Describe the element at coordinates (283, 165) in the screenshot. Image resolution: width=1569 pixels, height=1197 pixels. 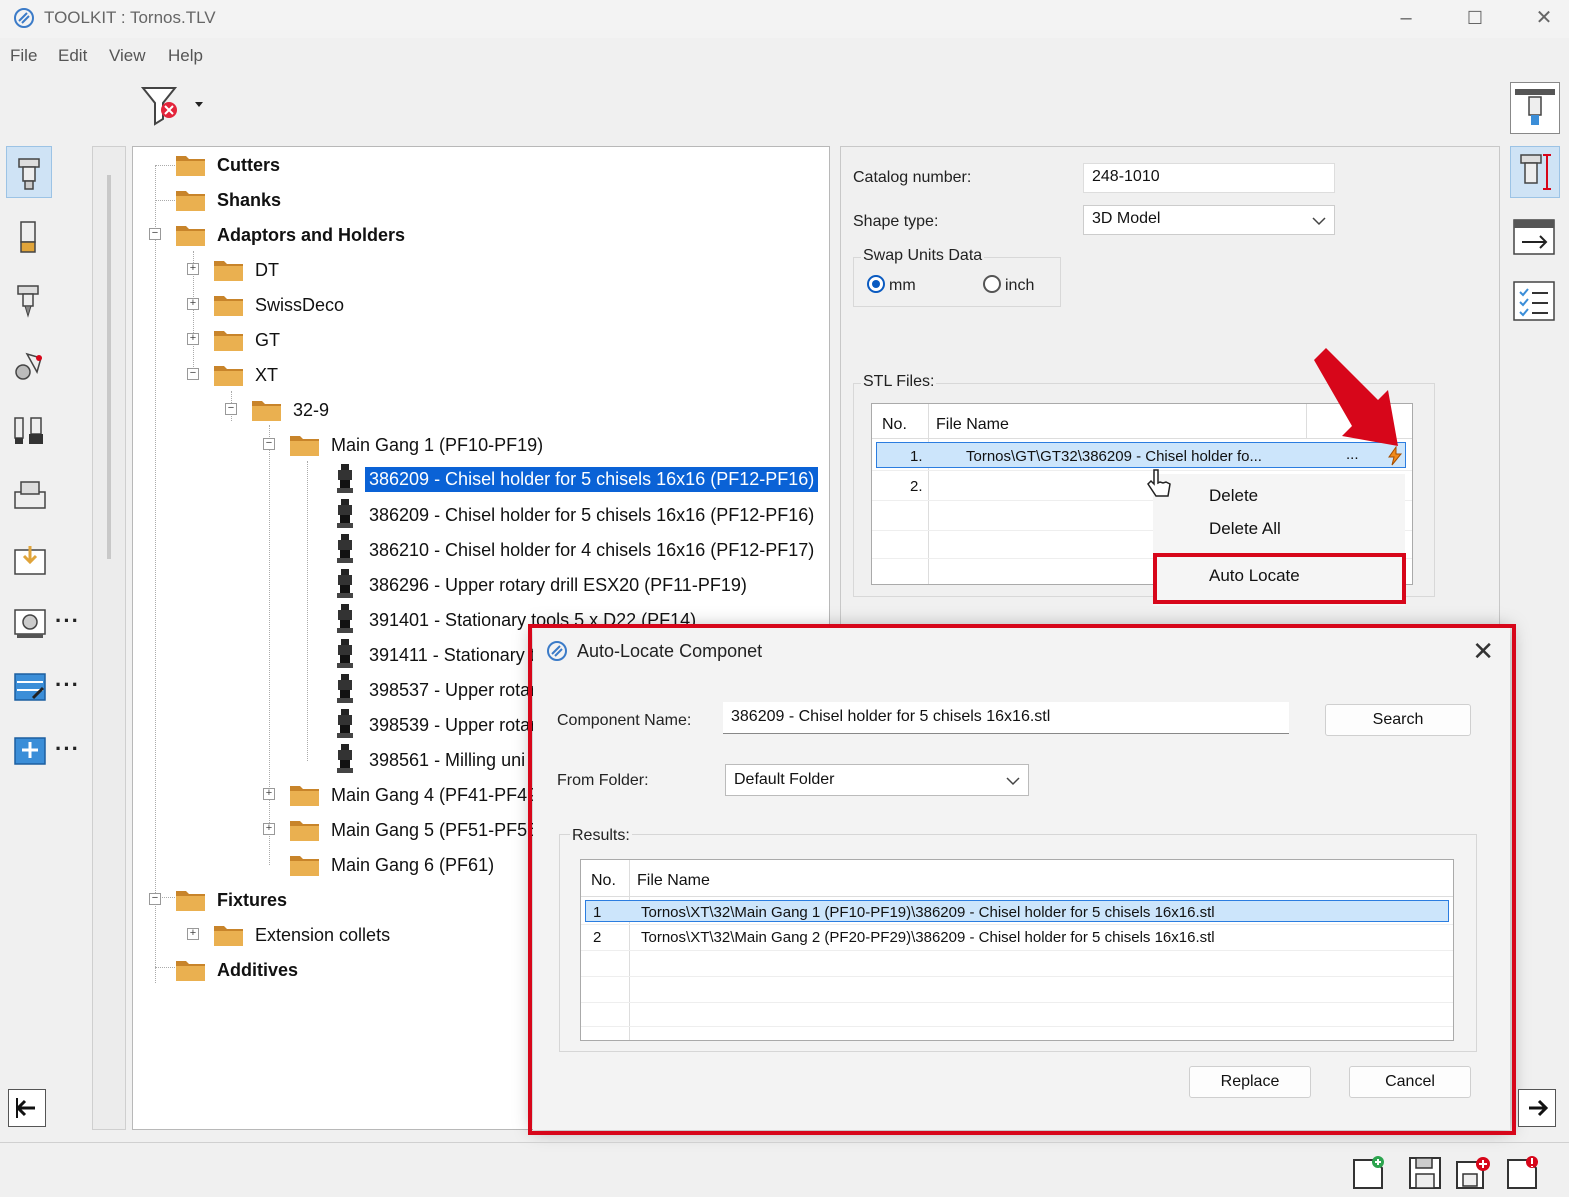
I see `tree-node-cutters: Cutters` at that location.